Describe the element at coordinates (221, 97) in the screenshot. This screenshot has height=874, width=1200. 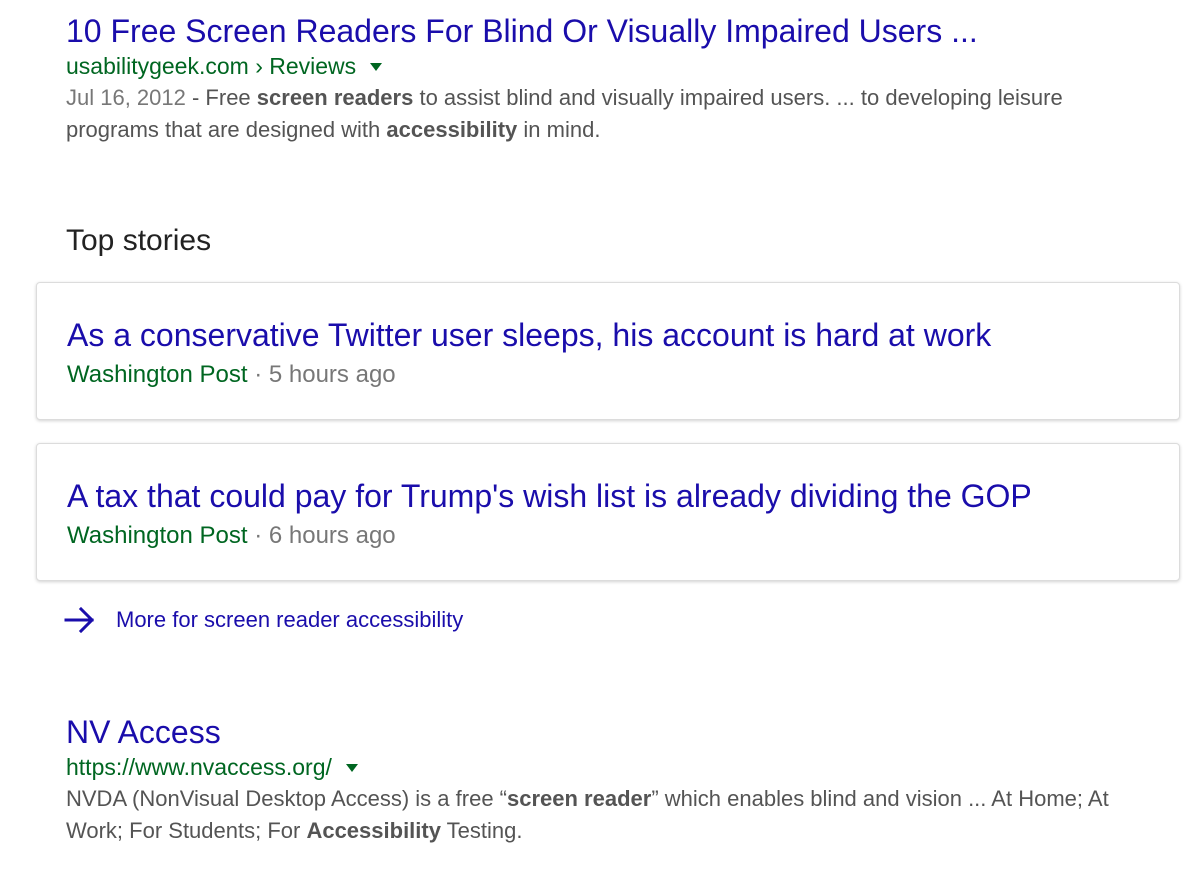
I see `snippet-fragment: - Free` at that location.